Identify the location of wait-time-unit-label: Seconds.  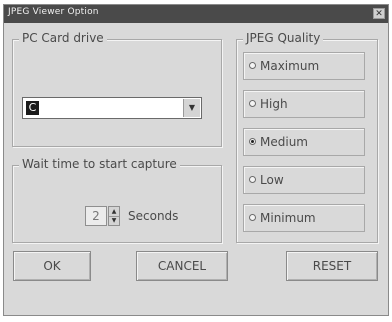
(153, 216).